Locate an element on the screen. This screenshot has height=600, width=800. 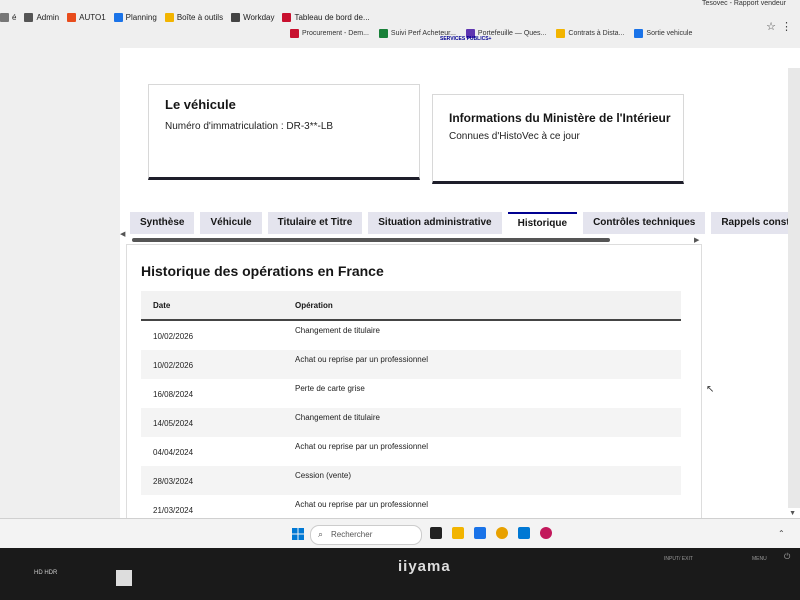
scroll-down-icon: ▼ is located at coordinates (792, 513).